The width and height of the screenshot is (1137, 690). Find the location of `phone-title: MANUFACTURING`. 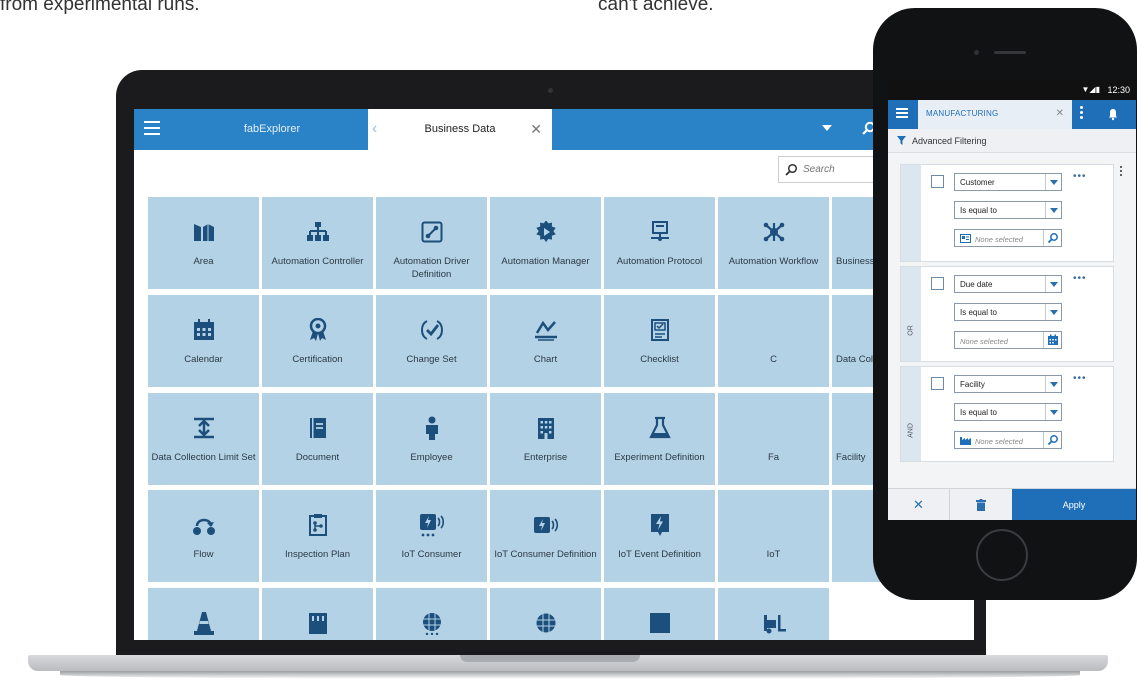

phone-title: MANUFACTURING is located at coordinates (962, 113).